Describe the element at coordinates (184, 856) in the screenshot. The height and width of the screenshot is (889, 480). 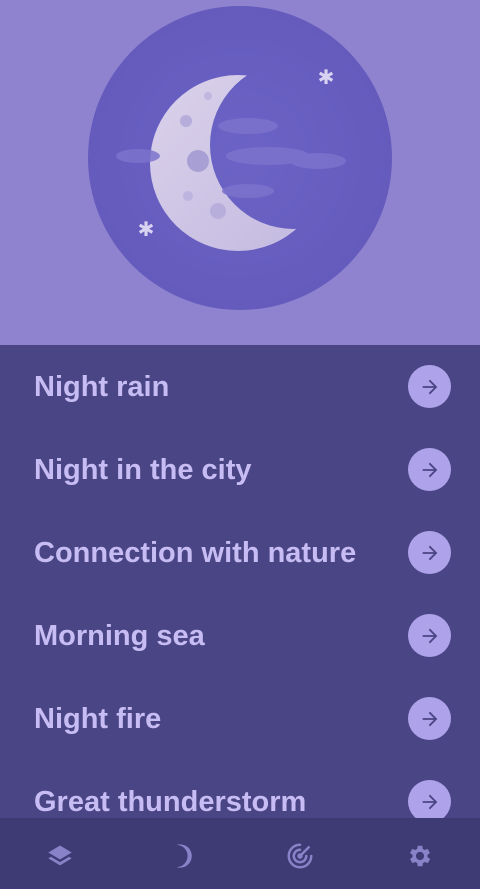
I see `moon-icon` at that location.